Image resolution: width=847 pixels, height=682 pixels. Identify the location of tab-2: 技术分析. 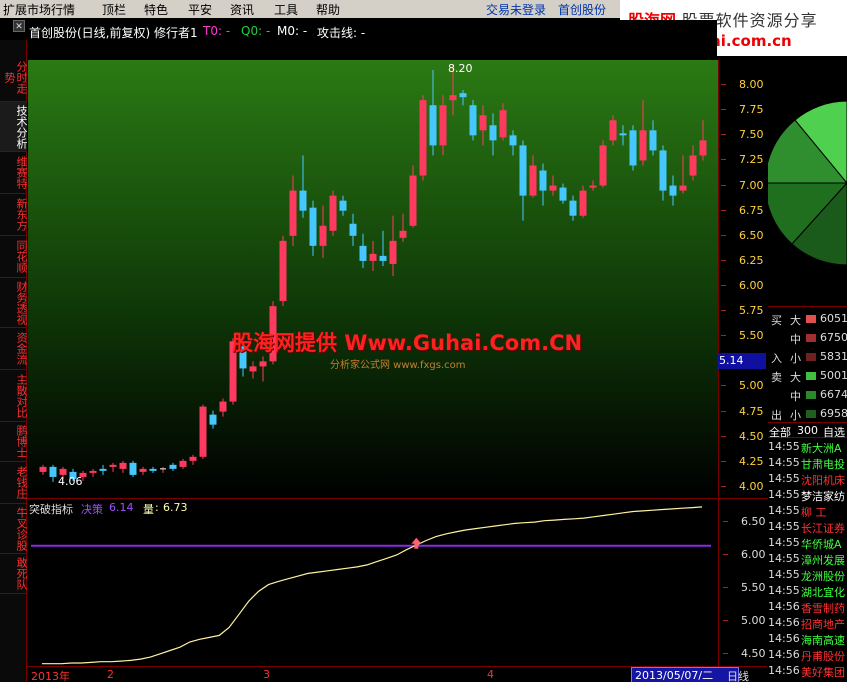
(14, 127).